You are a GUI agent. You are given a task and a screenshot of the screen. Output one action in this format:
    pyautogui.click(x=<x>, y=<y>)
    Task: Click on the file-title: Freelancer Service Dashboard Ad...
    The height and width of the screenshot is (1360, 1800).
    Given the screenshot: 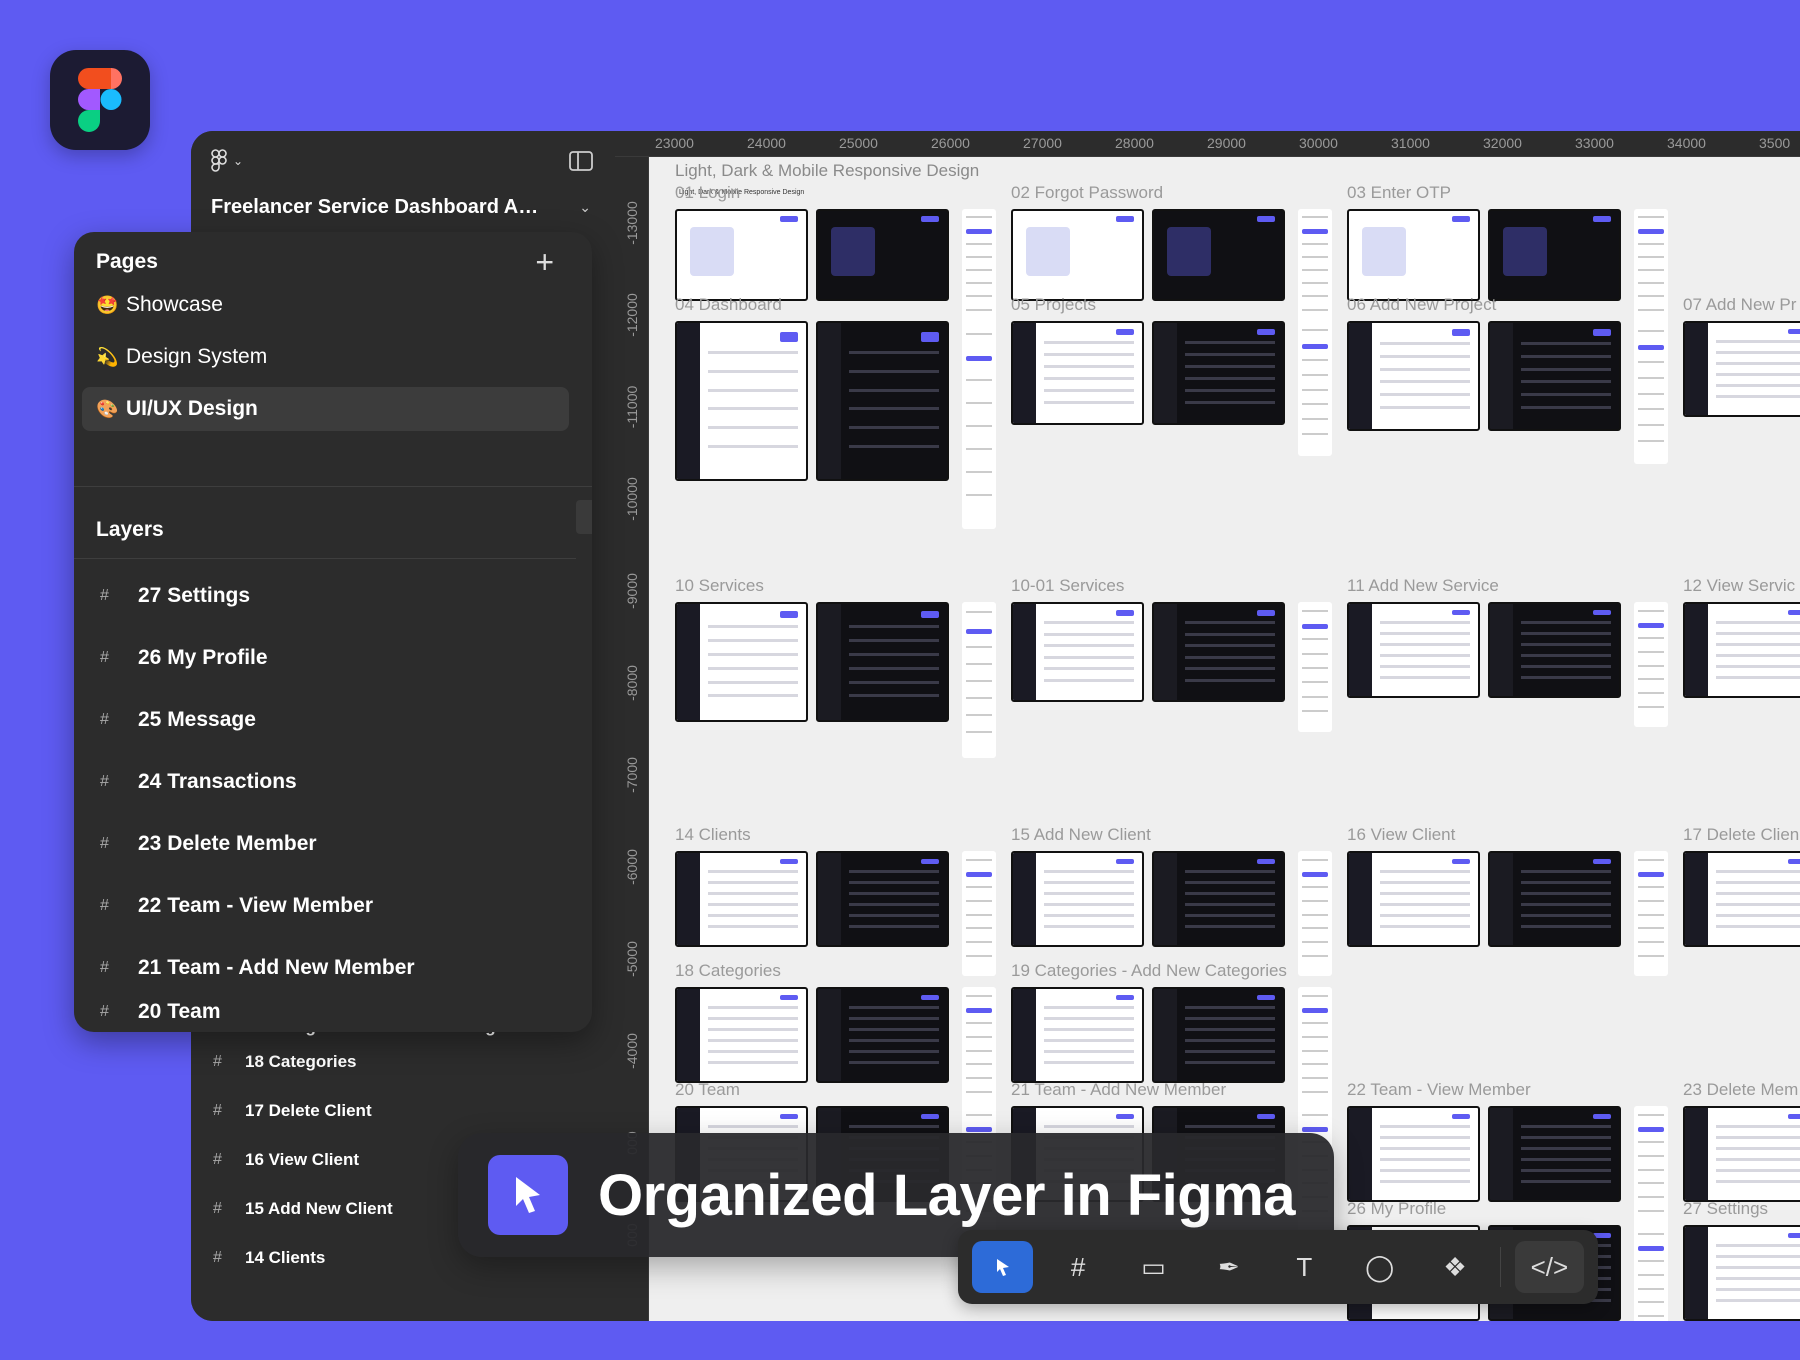 What is the action you would take?
    pyautogui.click(x=376, y=207)
    